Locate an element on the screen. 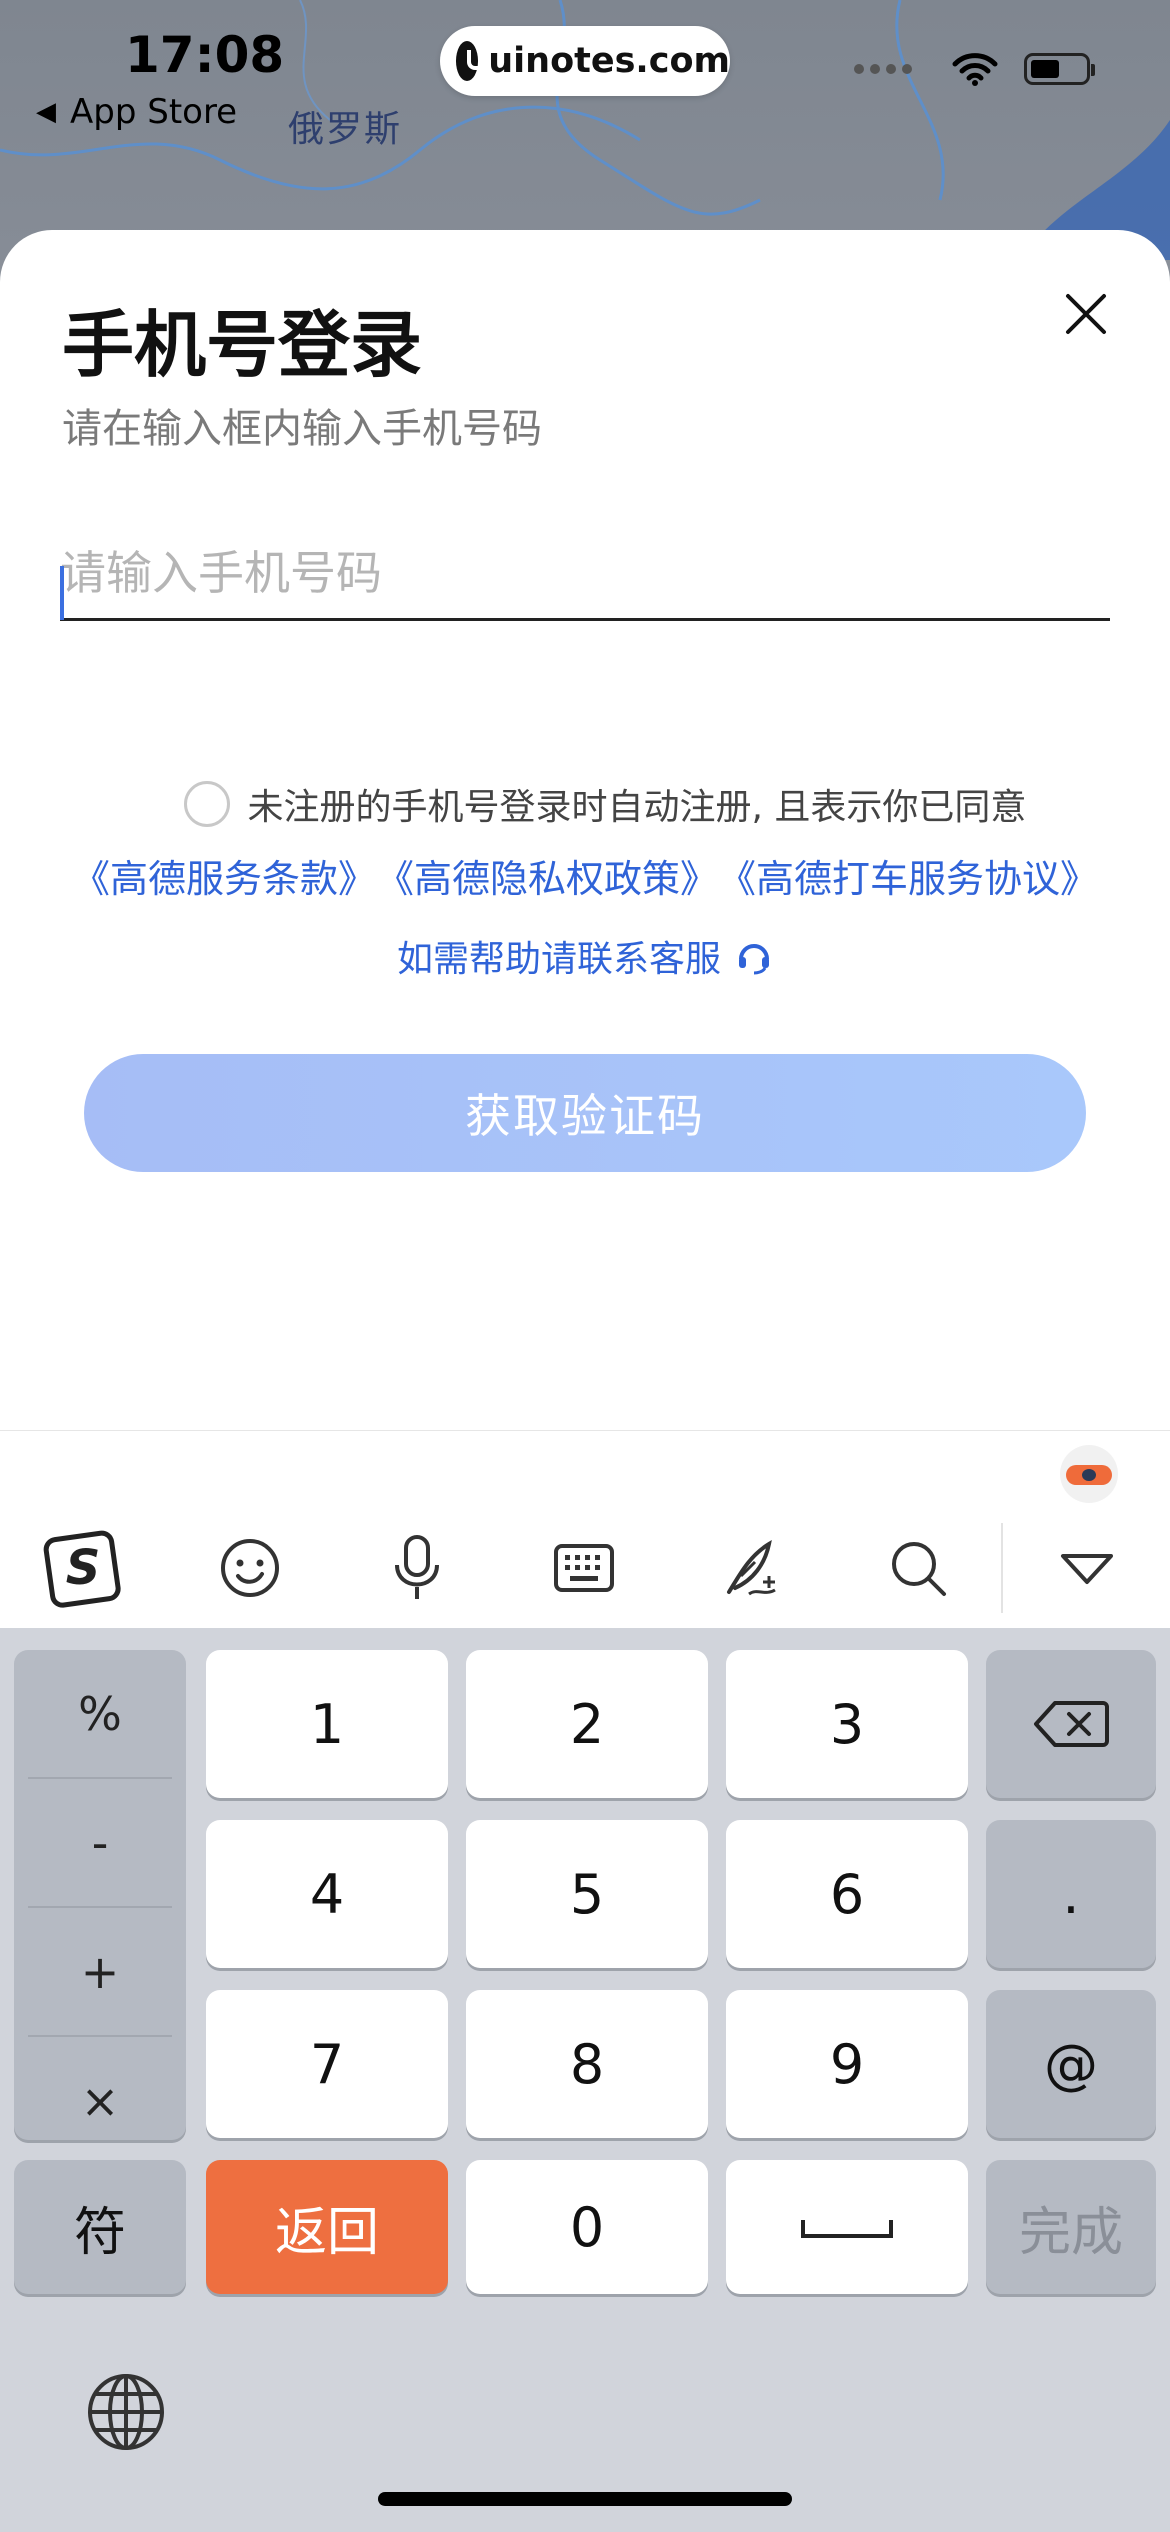 This screenshot has height=2532, width=1170. symbol-key-percent: % is located at coordinates (100, 1714).